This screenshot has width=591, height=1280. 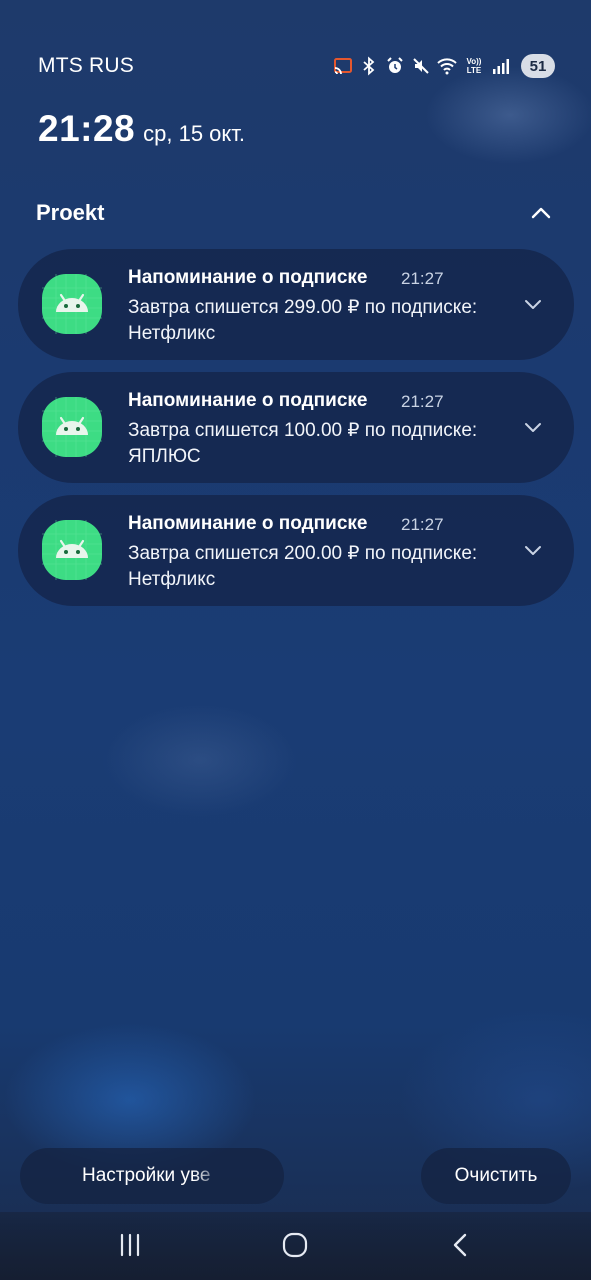 What do you see at coordinates (474, 61) in the screenshot?
I see `volte-top-label: Vo))` at bounding box center [474, 61].